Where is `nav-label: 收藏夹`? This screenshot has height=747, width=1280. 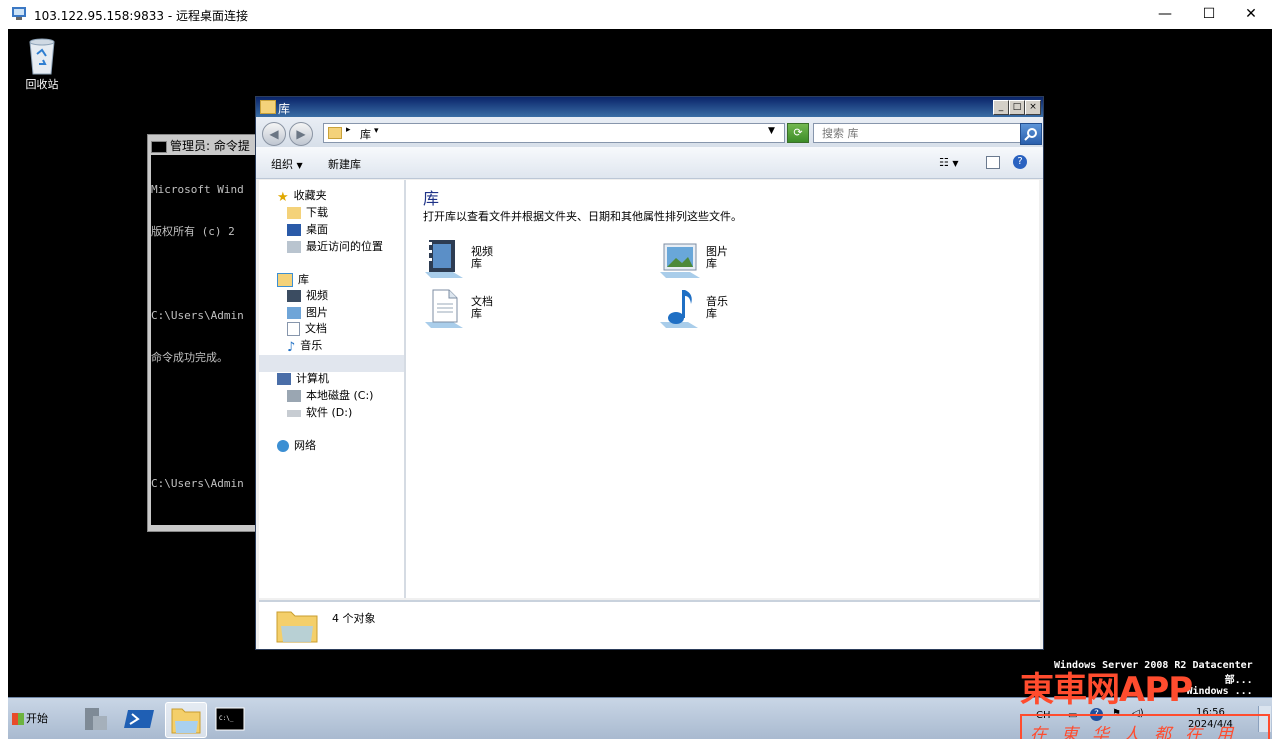 nav-label: 收藏夹 is located at coordinates (310, 195).